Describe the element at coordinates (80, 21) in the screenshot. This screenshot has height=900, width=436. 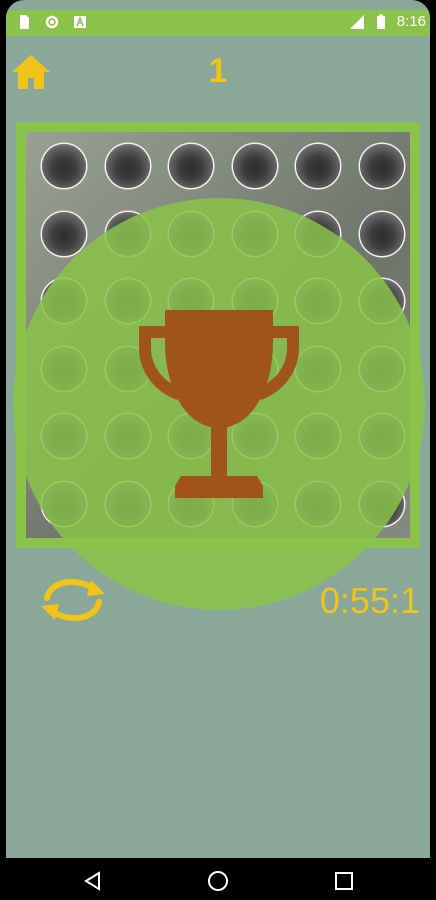
I see `font-icon` at that location.